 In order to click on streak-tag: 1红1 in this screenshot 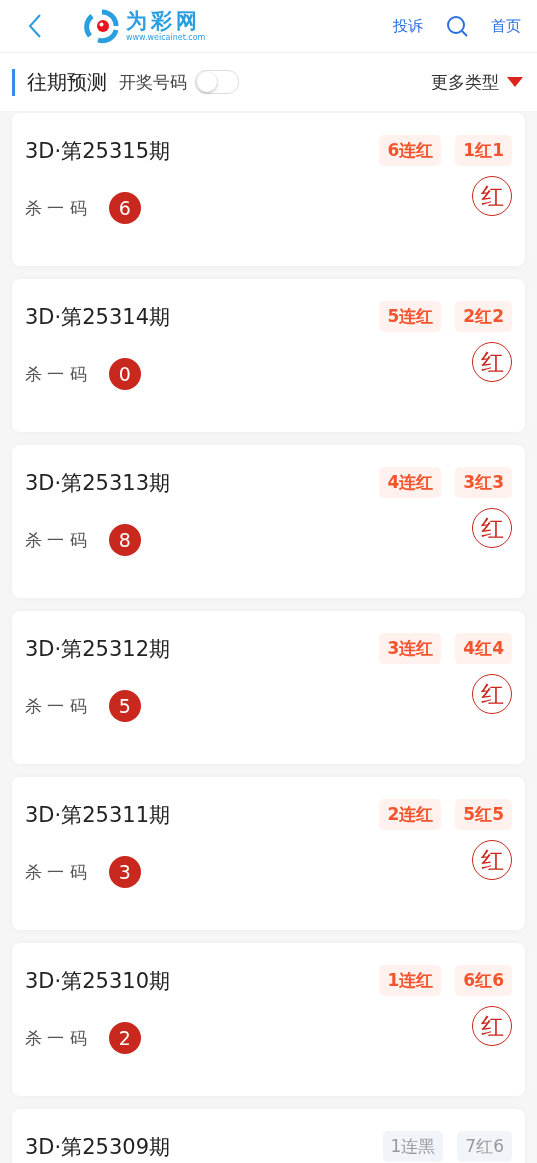, I will do `click(483, 150)`.